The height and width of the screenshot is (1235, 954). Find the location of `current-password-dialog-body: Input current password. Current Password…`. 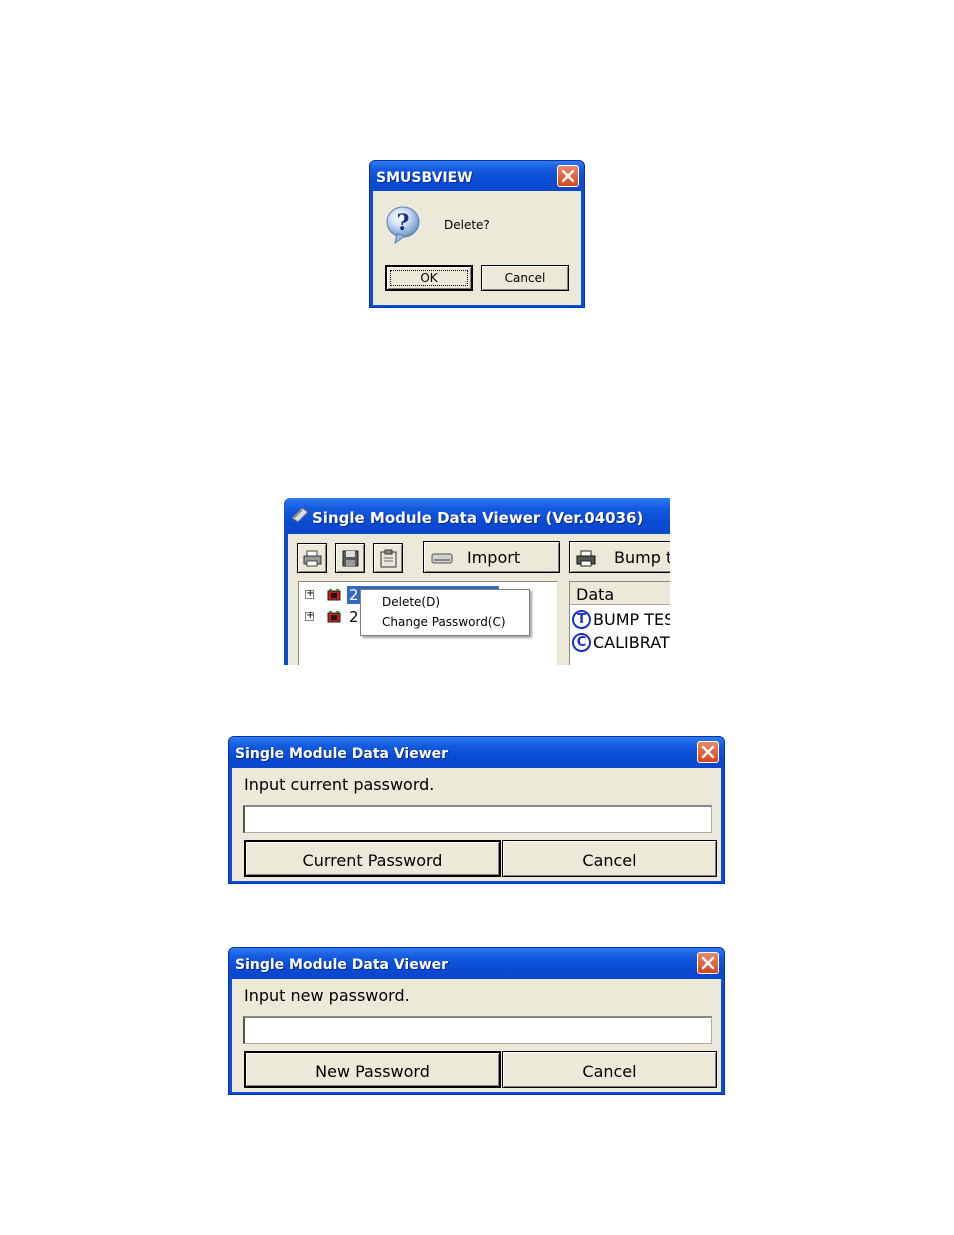

current-password-dialog-body: Input current password. Current Password… is located at coordinates (476, 824).